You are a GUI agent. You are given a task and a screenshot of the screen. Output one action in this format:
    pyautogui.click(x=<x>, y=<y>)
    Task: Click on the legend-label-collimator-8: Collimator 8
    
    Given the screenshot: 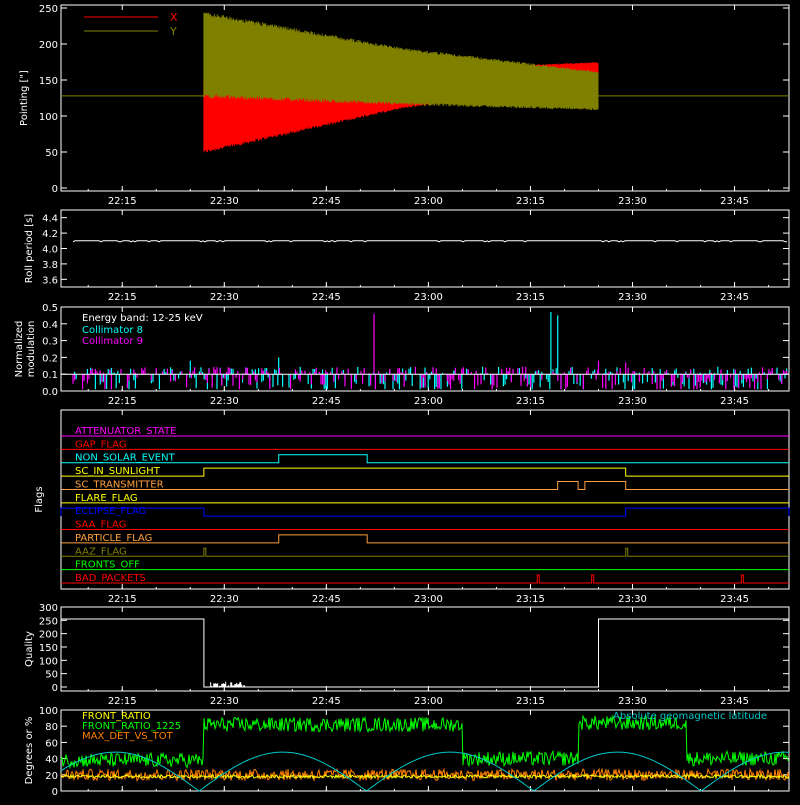 What is the action you would take?
    pyautogui.click(x=112, y=330)
    